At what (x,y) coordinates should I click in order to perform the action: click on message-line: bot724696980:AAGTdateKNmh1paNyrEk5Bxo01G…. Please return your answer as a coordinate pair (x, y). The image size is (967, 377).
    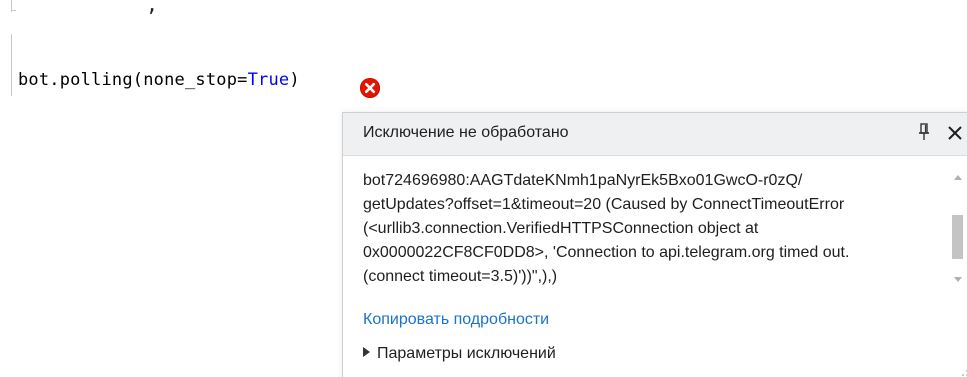
    Looking at the image, I should click on (583, 180).